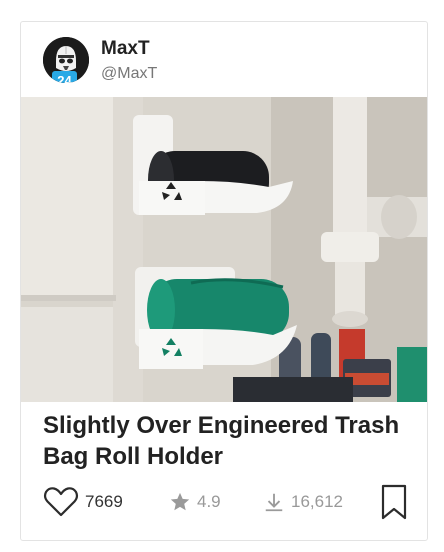  Describe the element at coordinates (66, 60) in the screenshot. I see `author-avatar: 24` at that location.